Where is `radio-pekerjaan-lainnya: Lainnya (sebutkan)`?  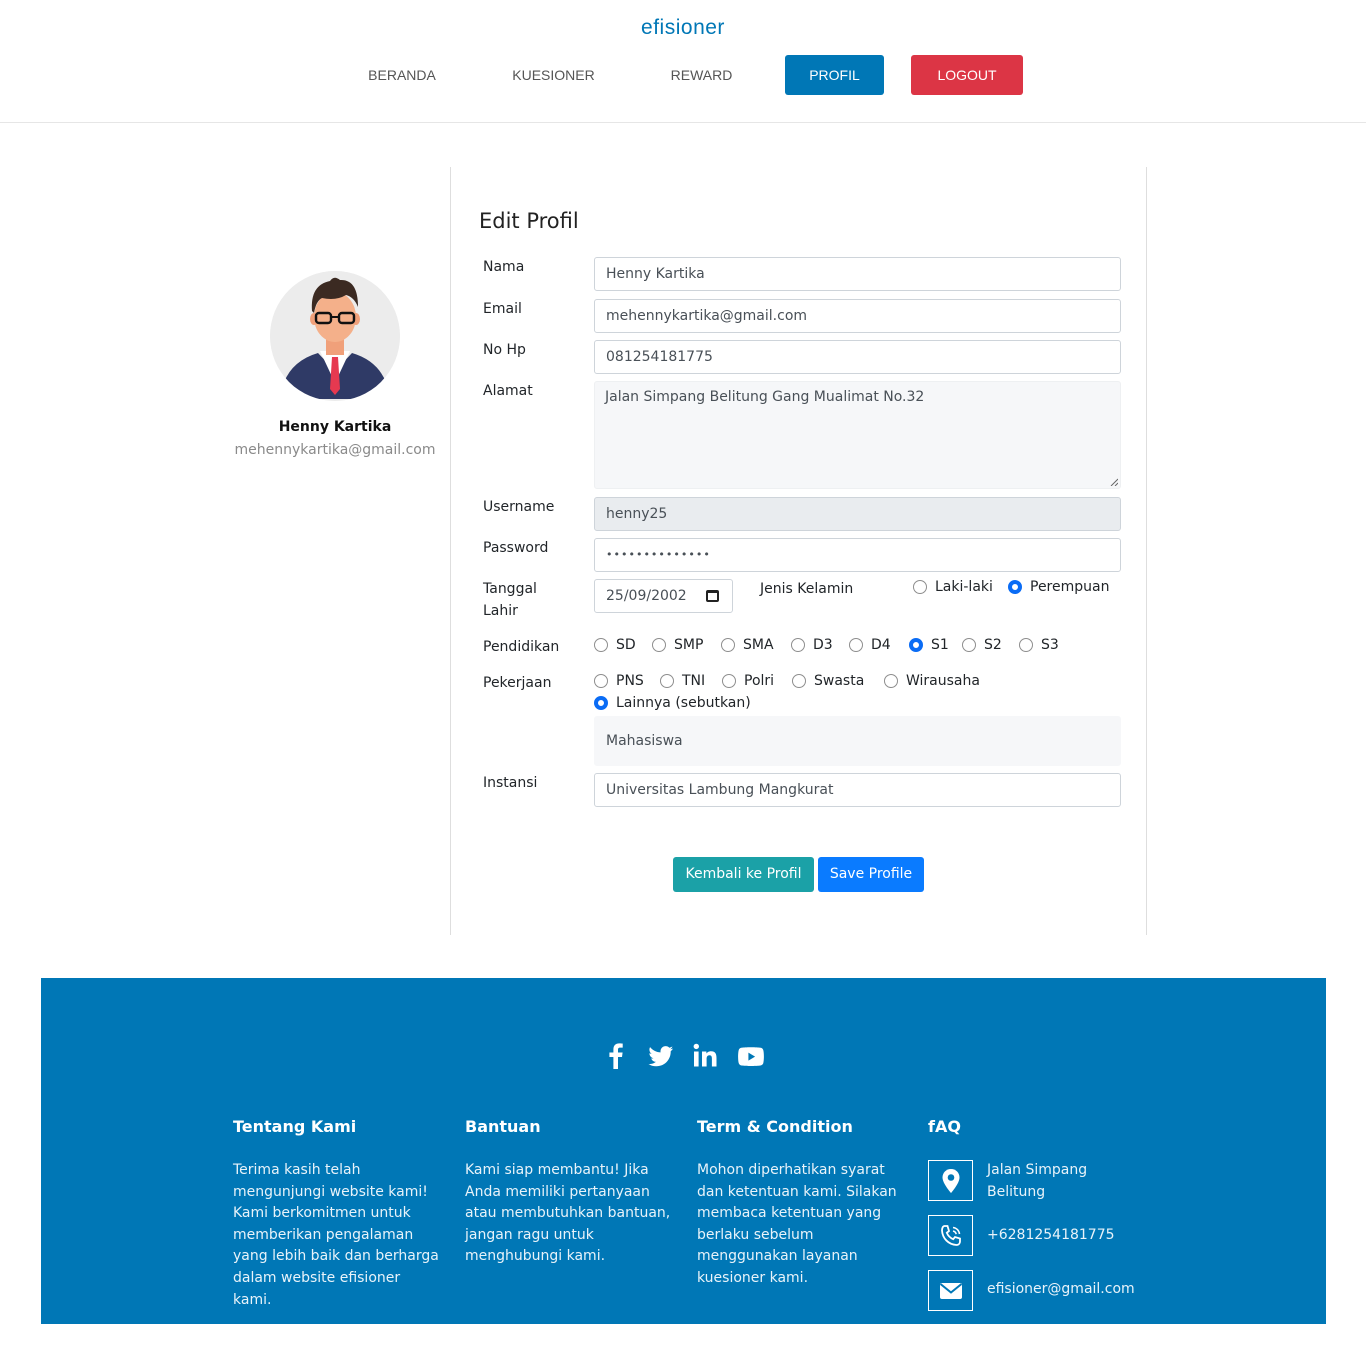
radio-pekerjaan-lainnya: Lainnya (sebutkan) is located at coordinates (672, 703).